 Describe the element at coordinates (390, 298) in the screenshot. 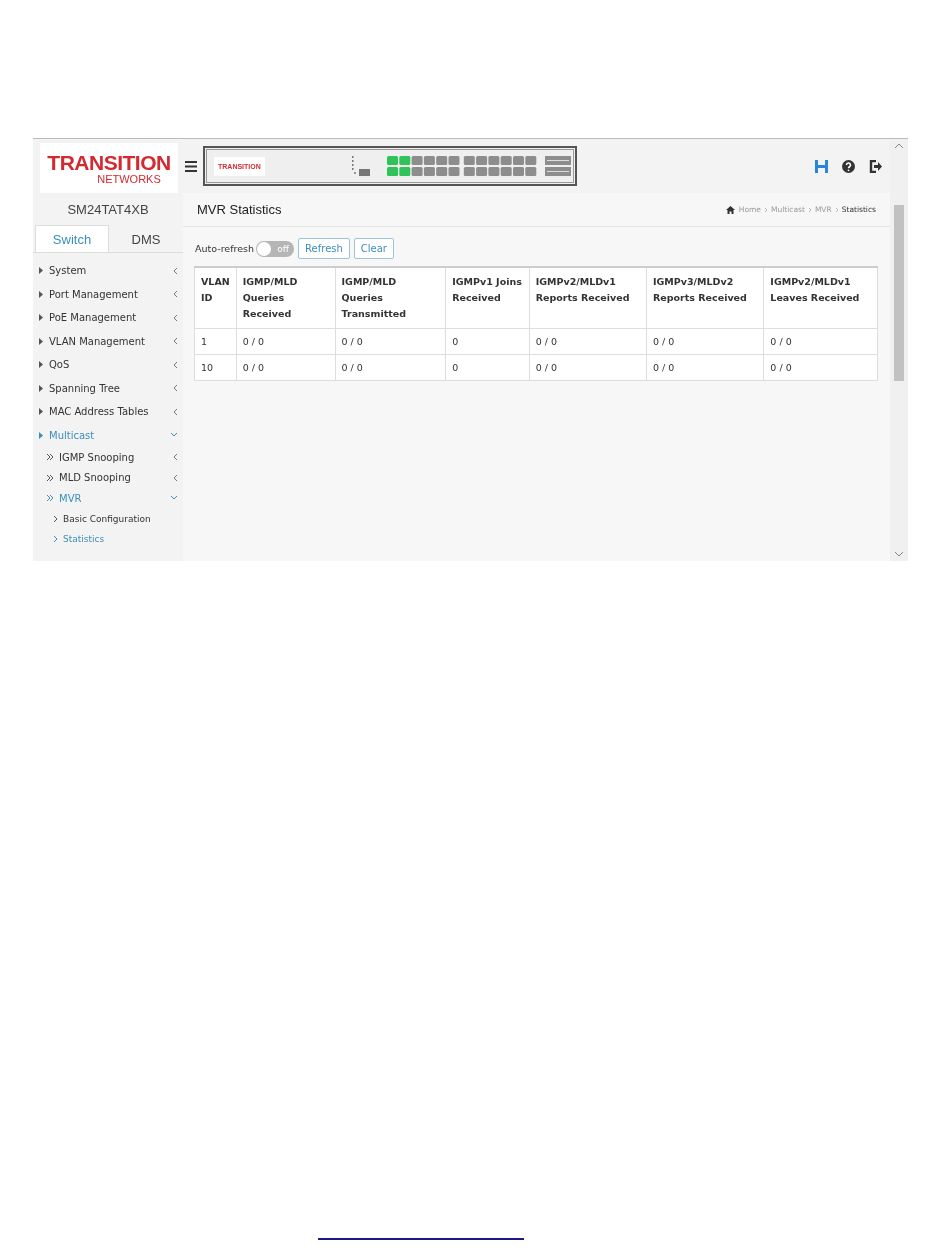

I see `column-header: IGMP/MLD Queries Transmitted` at that location.